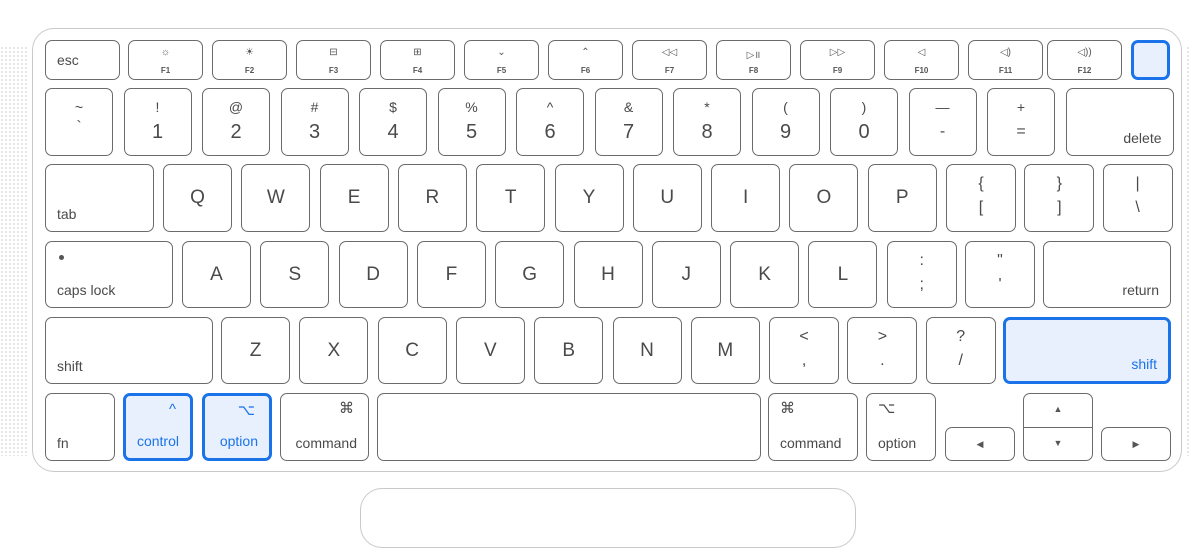 This screenshot has width=1191, height=548. I want to click on key-period: >., so click(882, 350).